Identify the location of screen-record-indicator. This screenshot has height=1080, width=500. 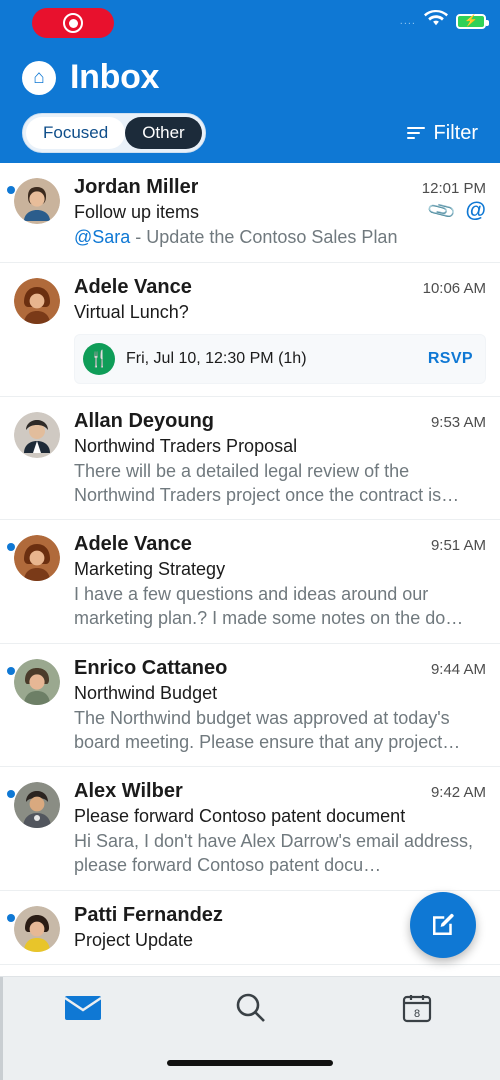
(73, 23).